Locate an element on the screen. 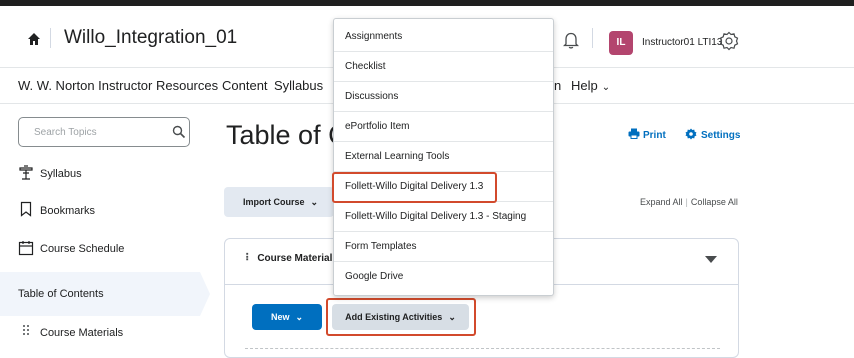  new-label: New is located at coordinates (280, 317).